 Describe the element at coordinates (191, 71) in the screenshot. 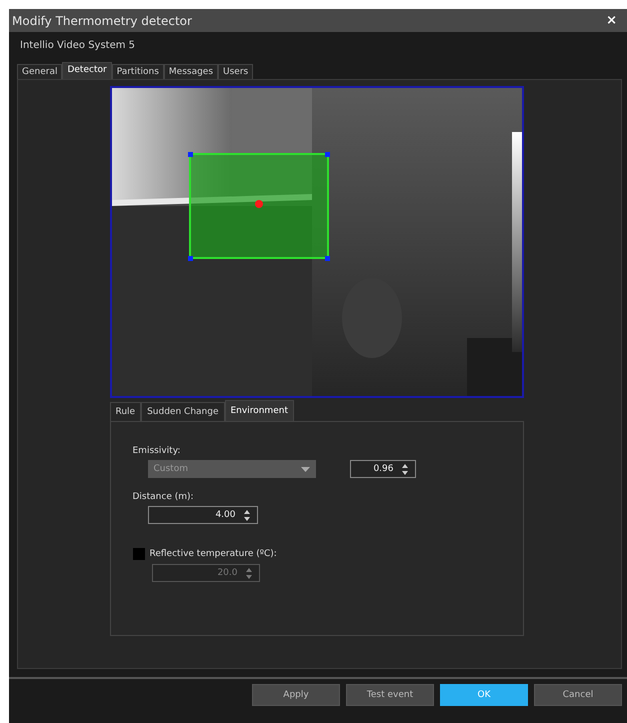

I see `tab: Messages` at that location.